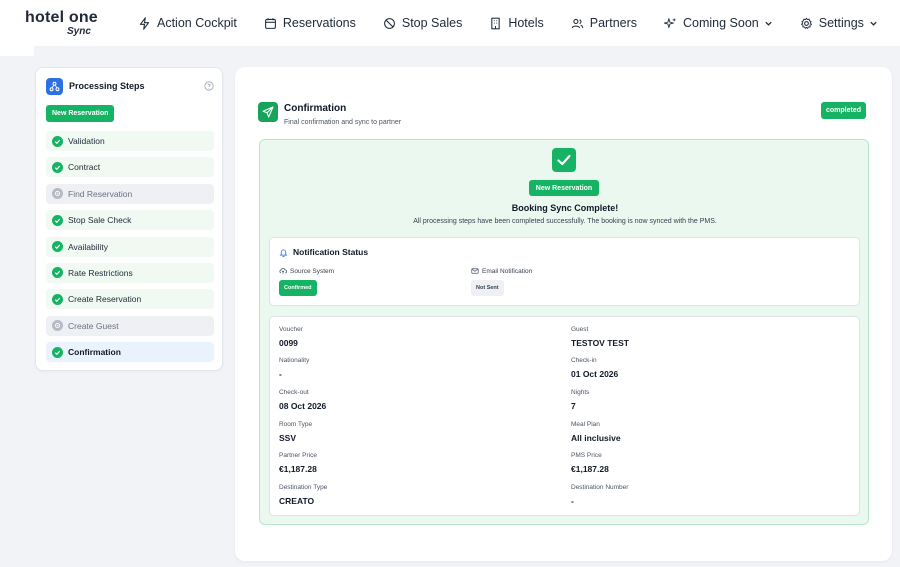 The image size is (900, 567). What do you see at coordinates (294, 392) in the screenshot?
I see `field-label: Check-out` at bounding box center [294, 392].